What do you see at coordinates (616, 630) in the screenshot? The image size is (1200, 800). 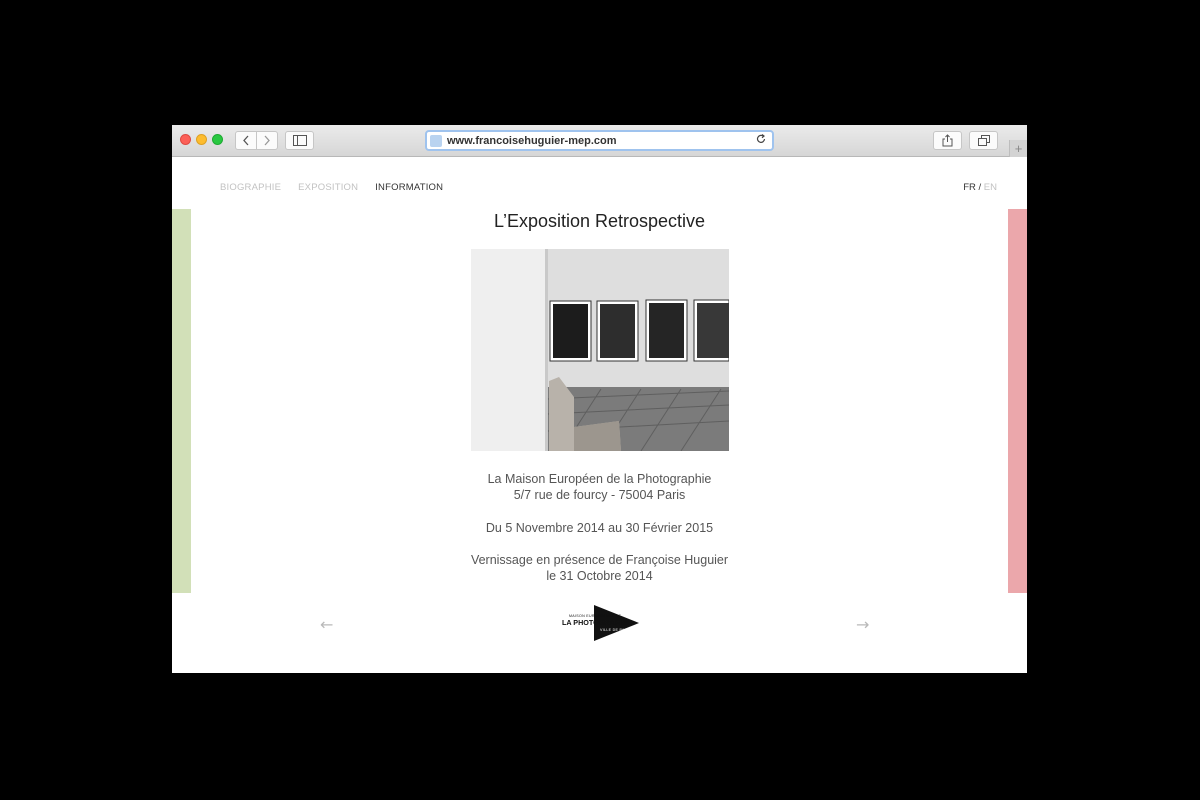 I see `logo-text-line3: VILLE DE PARIS` at bounding box center [616, 630].